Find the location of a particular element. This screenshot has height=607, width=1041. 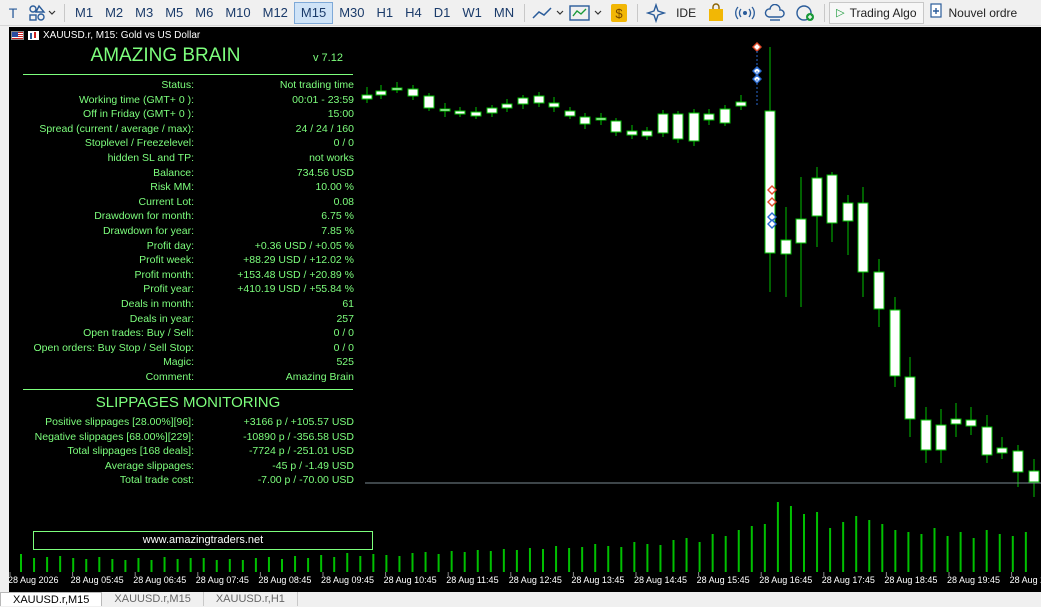

panel-row-label: Deals in month: is located at coordinates (157, 304).